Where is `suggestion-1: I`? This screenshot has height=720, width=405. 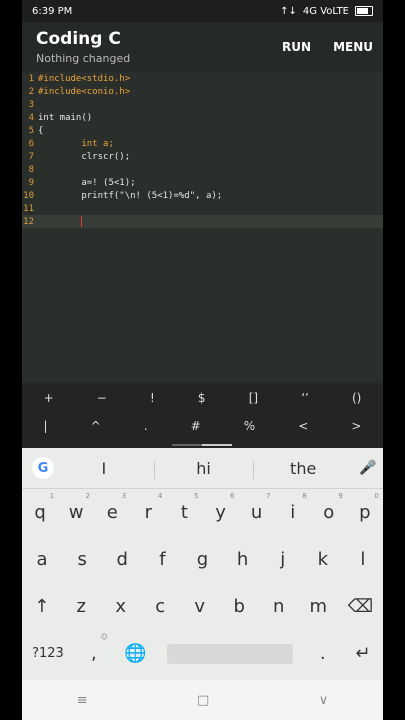
suggestion-1: I is located at coordinates (104, 468).